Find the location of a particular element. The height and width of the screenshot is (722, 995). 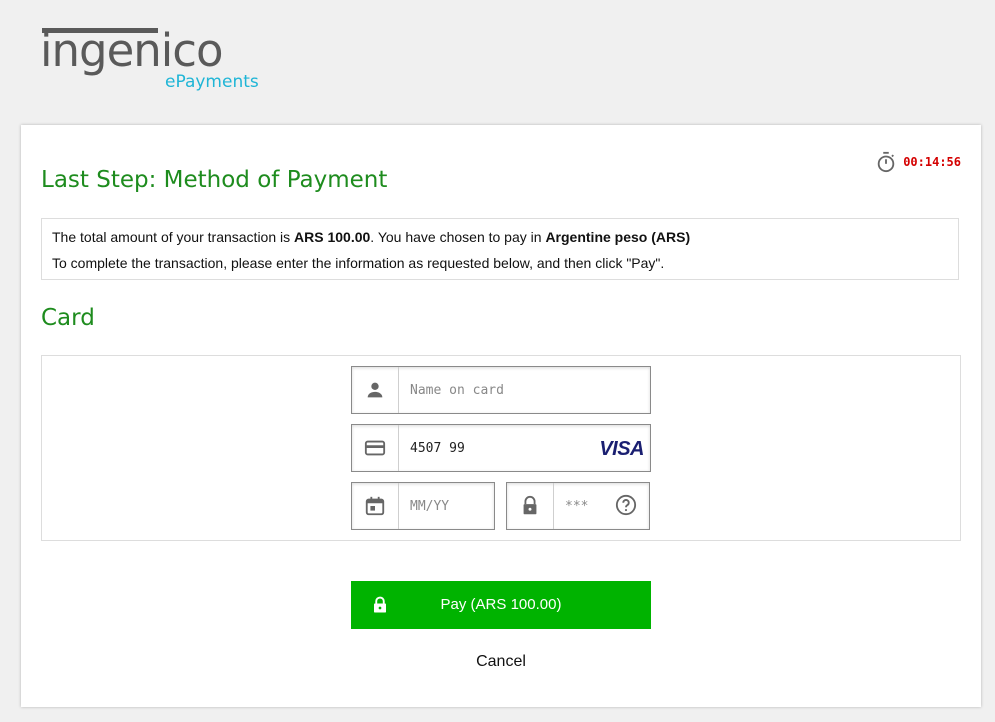

person-icon-wrap is located at coordinates (375, 390).